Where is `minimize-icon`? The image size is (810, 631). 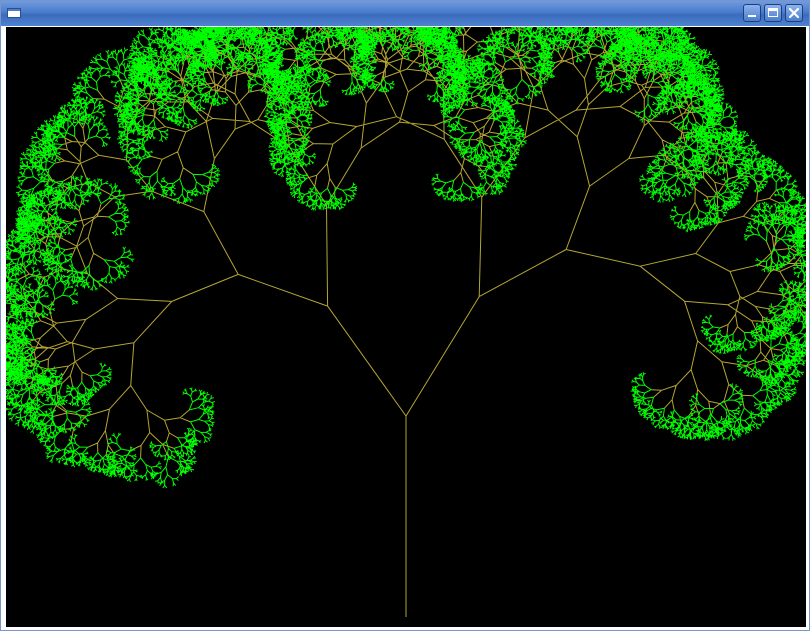 minimize-icon is located at coordinates (752, 16).